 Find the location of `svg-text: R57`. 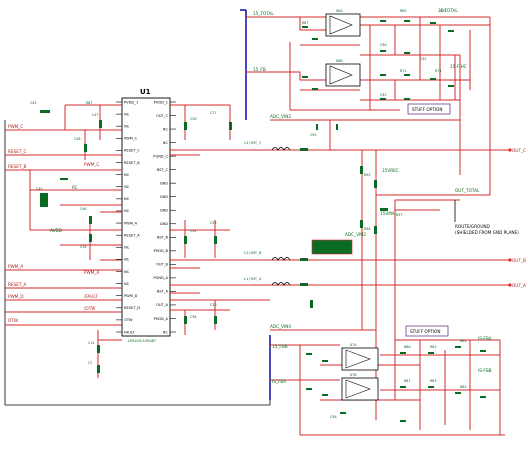

svg-text: R57 is located at coordinates (399, 215).